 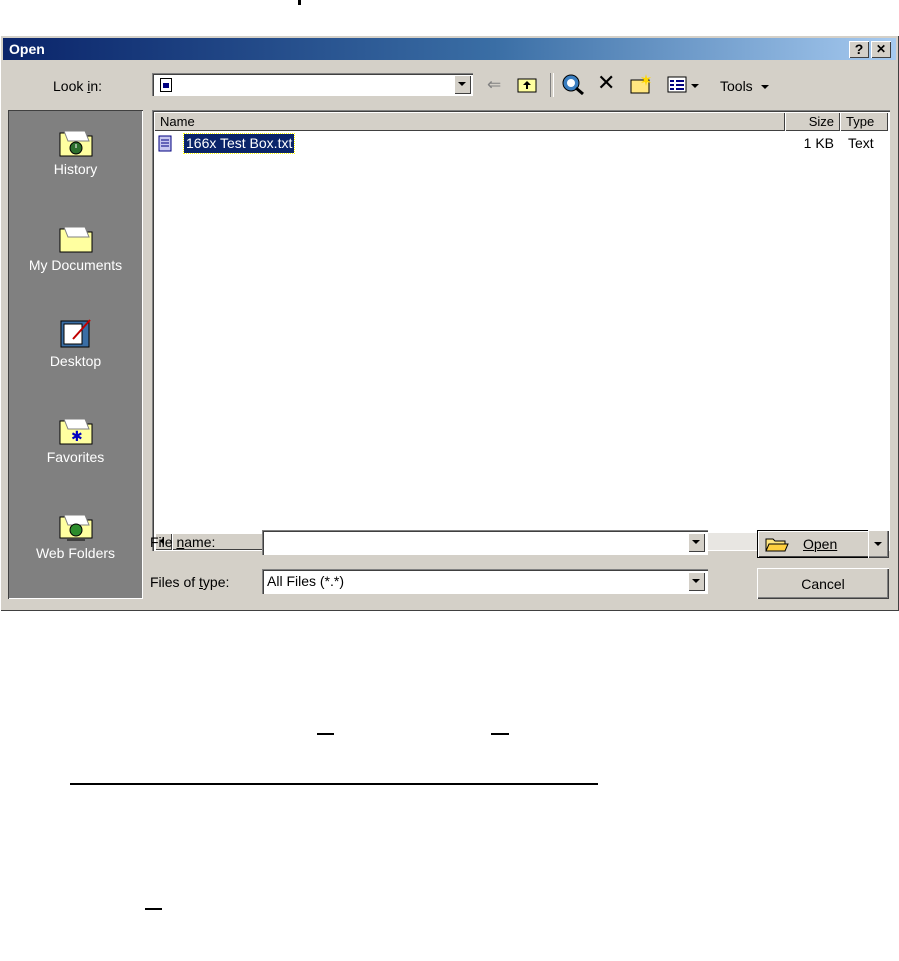 I want to click on my-documents-folder-icon, so click(x=76, y=238).